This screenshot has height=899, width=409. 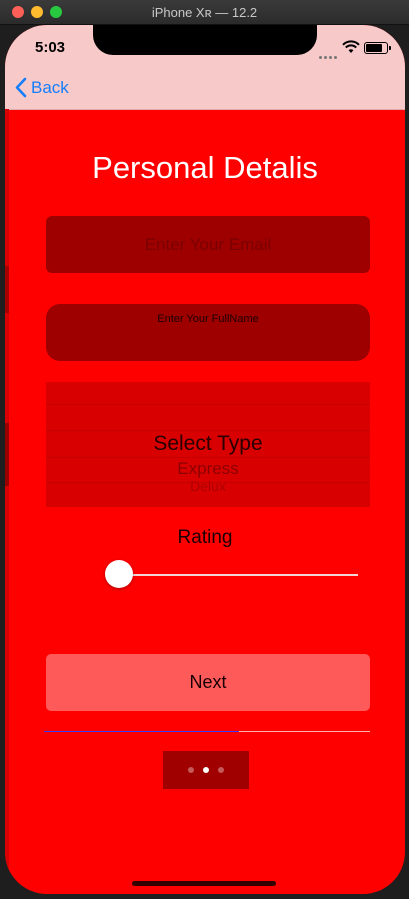 I want to click on picker-selected-row: Select Type, so click(x=208, y=444).